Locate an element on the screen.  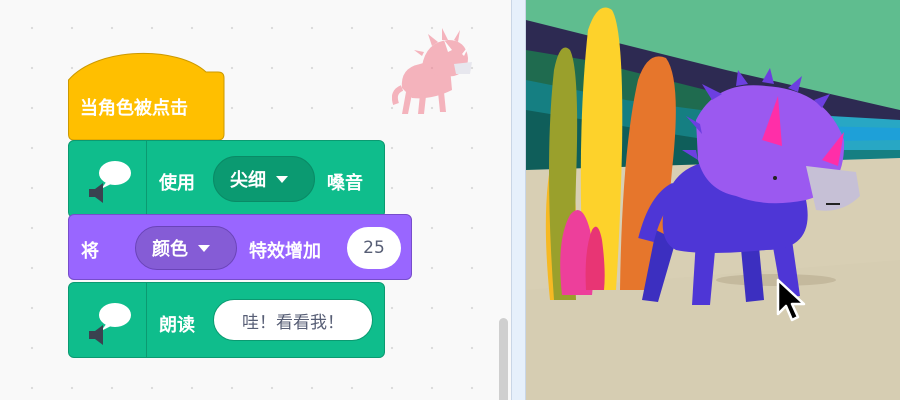
set-voice-block: 使用 尖细 嗓音 is located at coordinates (226, 179).